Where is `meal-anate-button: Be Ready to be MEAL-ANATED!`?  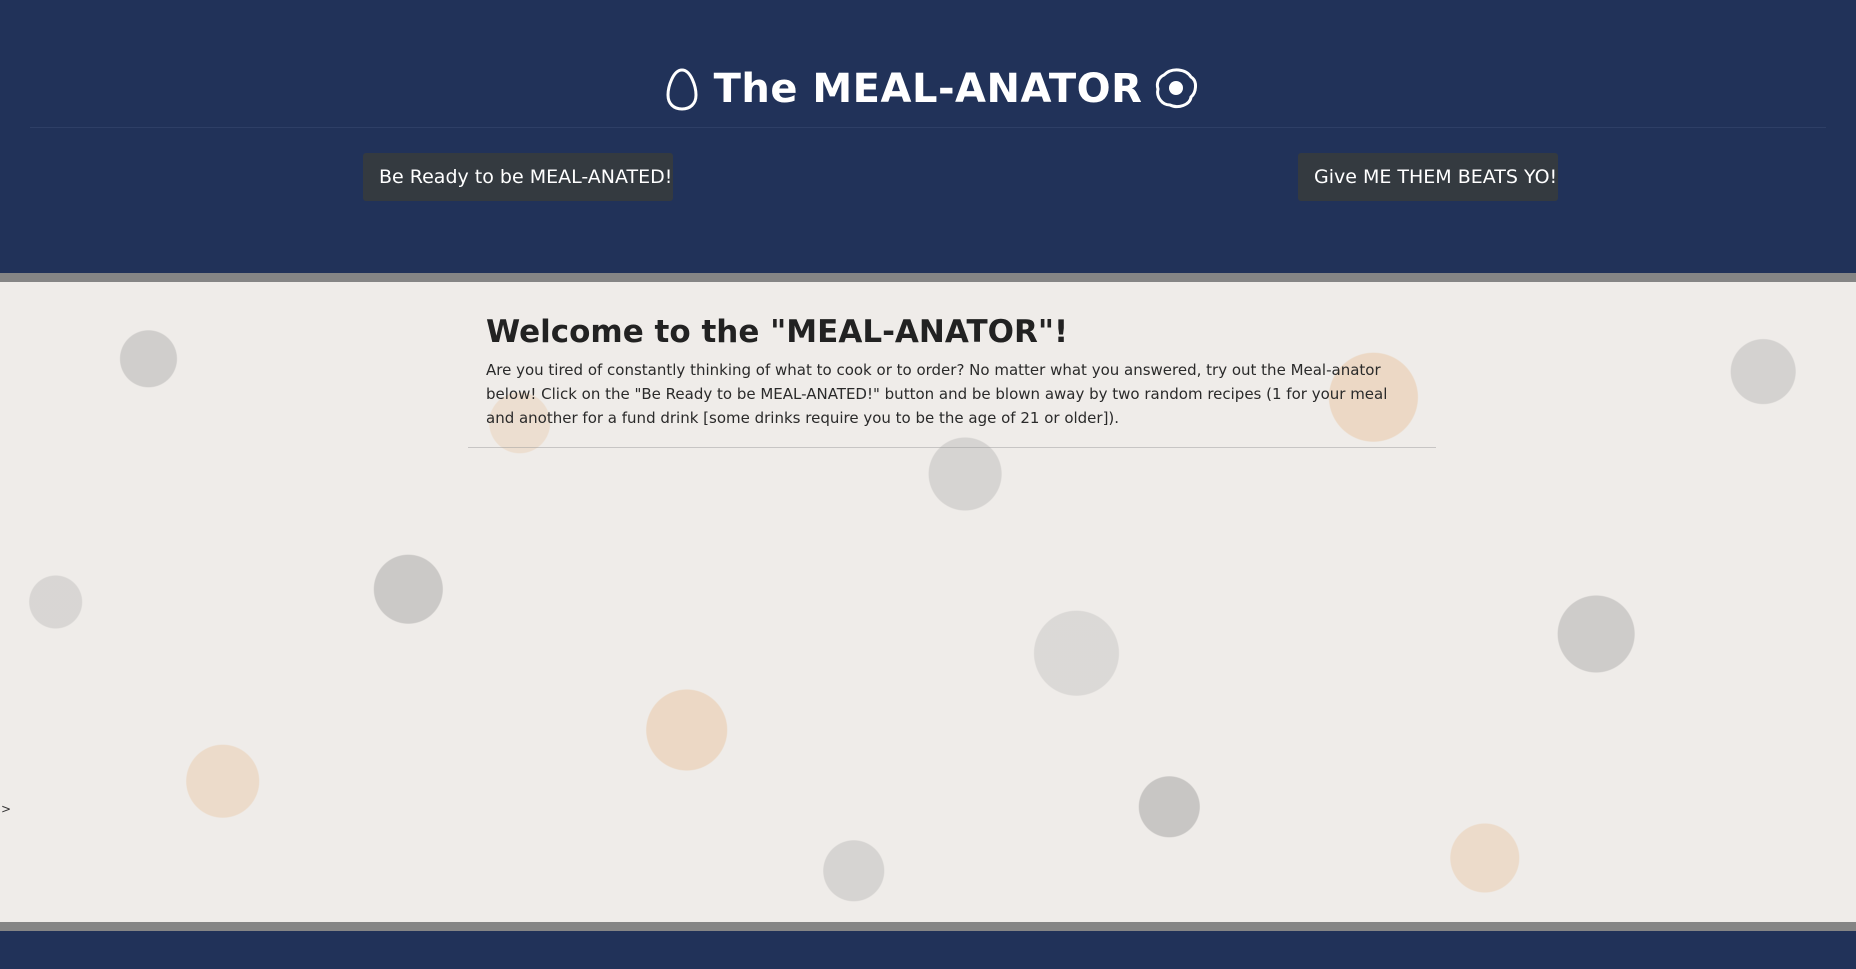
meal-anate-button: Be Ready to be MEAL-ANATED! is located at coordinates (518, 177).